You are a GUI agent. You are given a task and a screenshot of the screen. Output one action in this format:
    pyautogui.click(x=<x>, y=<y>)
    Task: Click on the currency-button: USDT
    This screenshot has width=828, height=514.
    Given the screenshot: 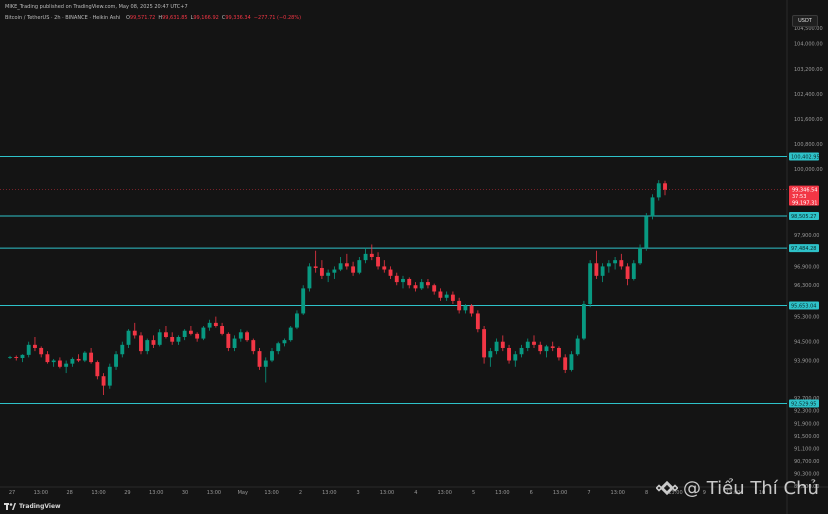 What is the action you would take?
    pyautogui.click(x=805, y=21)
    